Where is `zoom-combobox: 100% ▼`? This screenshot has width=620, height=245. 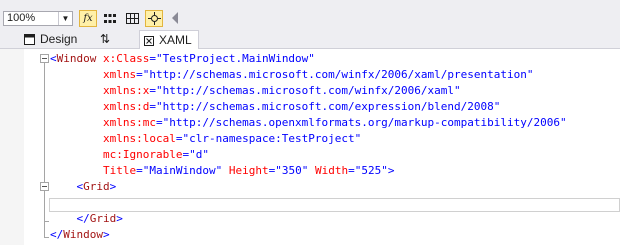
zoom-combobox: 100% ▼ is located at coordinates (38, 18).